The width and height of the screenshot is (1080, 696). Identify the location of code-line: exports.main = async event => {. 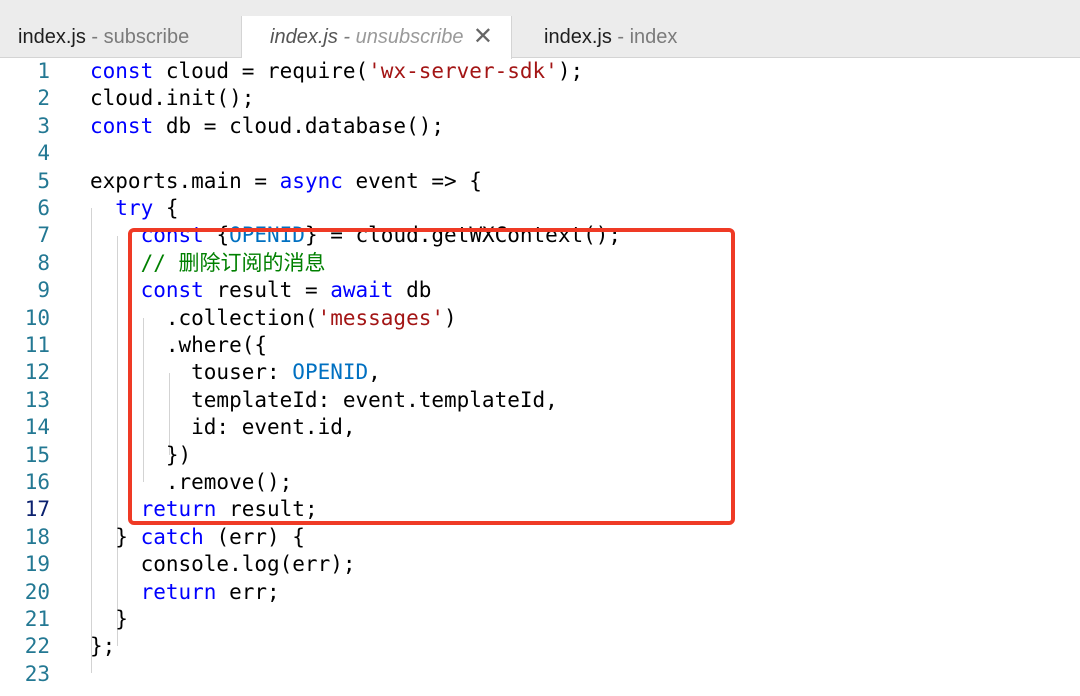
(286, 181).